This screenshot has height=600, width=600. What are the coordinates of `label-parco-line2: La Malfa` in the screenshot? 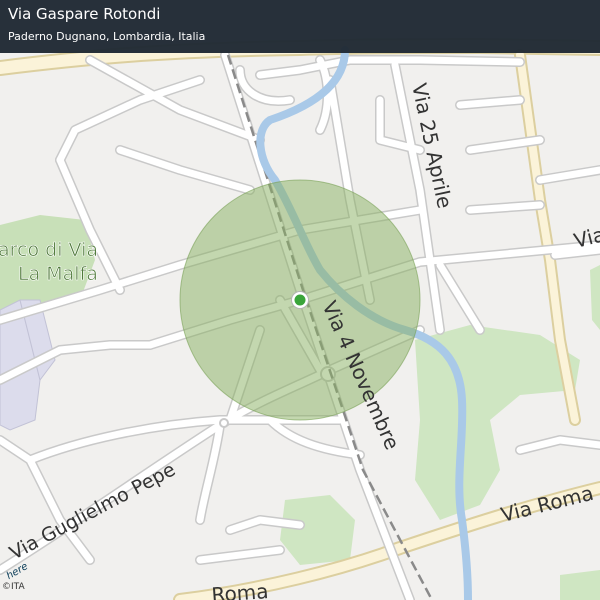 It's located at (58, 274).